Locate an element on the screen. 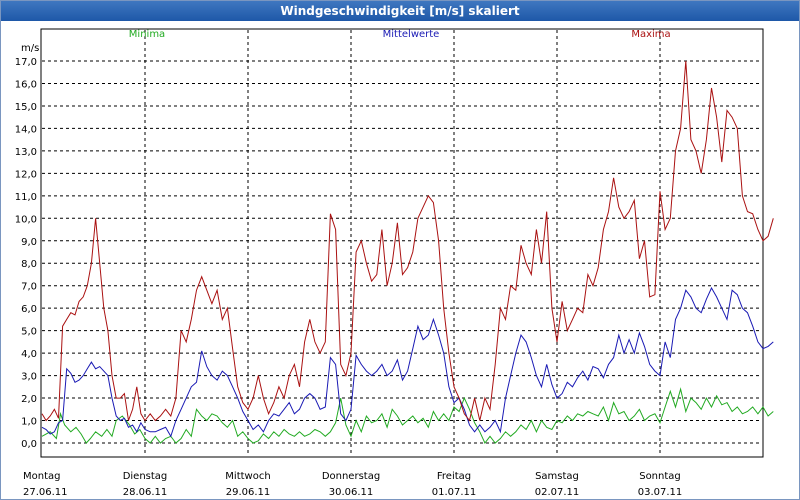 This screenshot has width=800, height=500. x-tick-day: Sonntag is located at coordinates (660, 476).